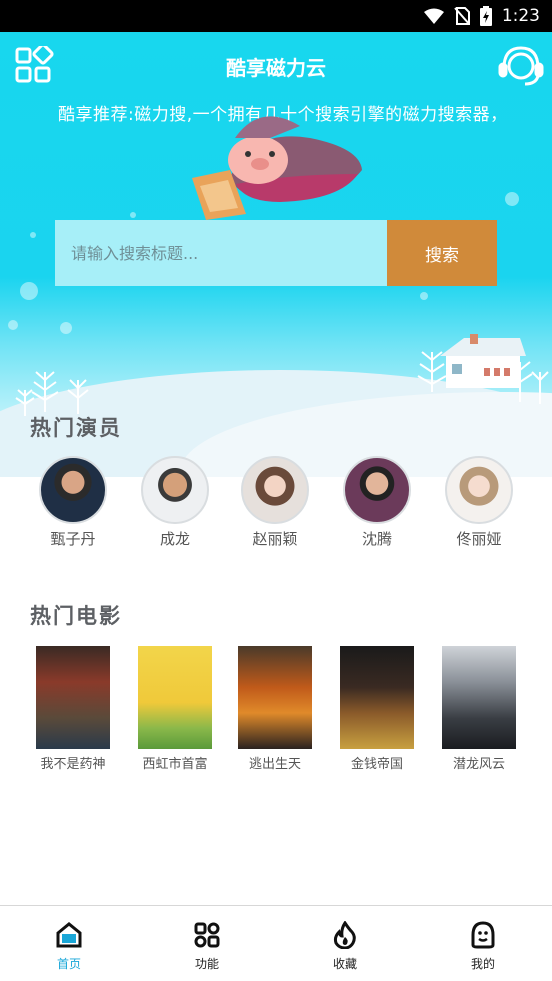 The height and width of the screenshot is (981, 552). I want to click on tab-home: 首页, so click(69, 943).